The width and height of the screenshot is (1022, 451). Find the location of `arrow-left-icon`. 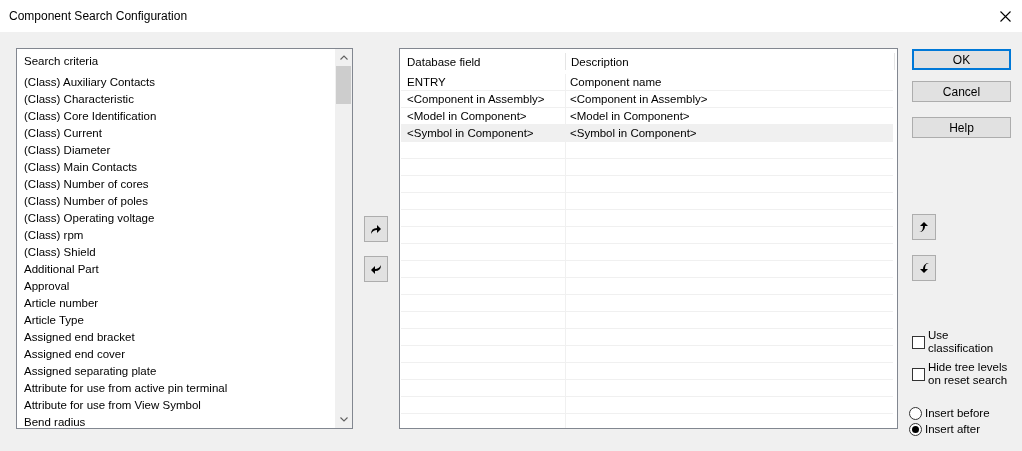

arrow-left-icon is located at coordinates (376, 269).